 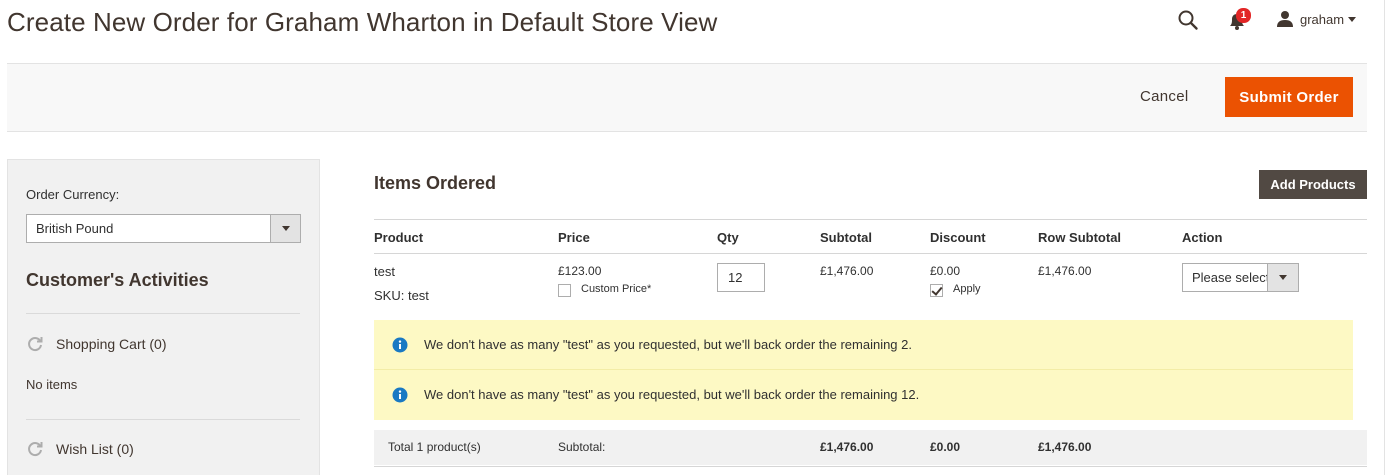 What do you see at coordinates (945, 271) in the screenshot?
I see `row-discount: £0.00` at bounding box center [945, 271].